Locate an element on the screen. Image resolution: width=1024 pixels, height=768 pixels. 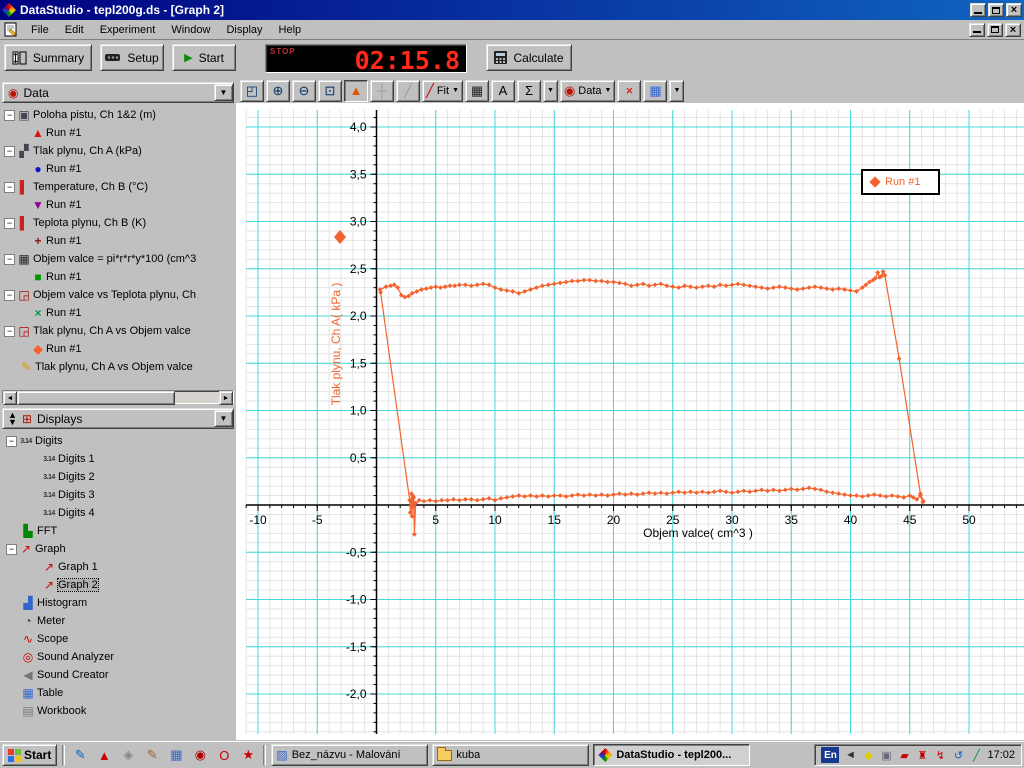
menu-file: File is located at coordinates (40, 30).